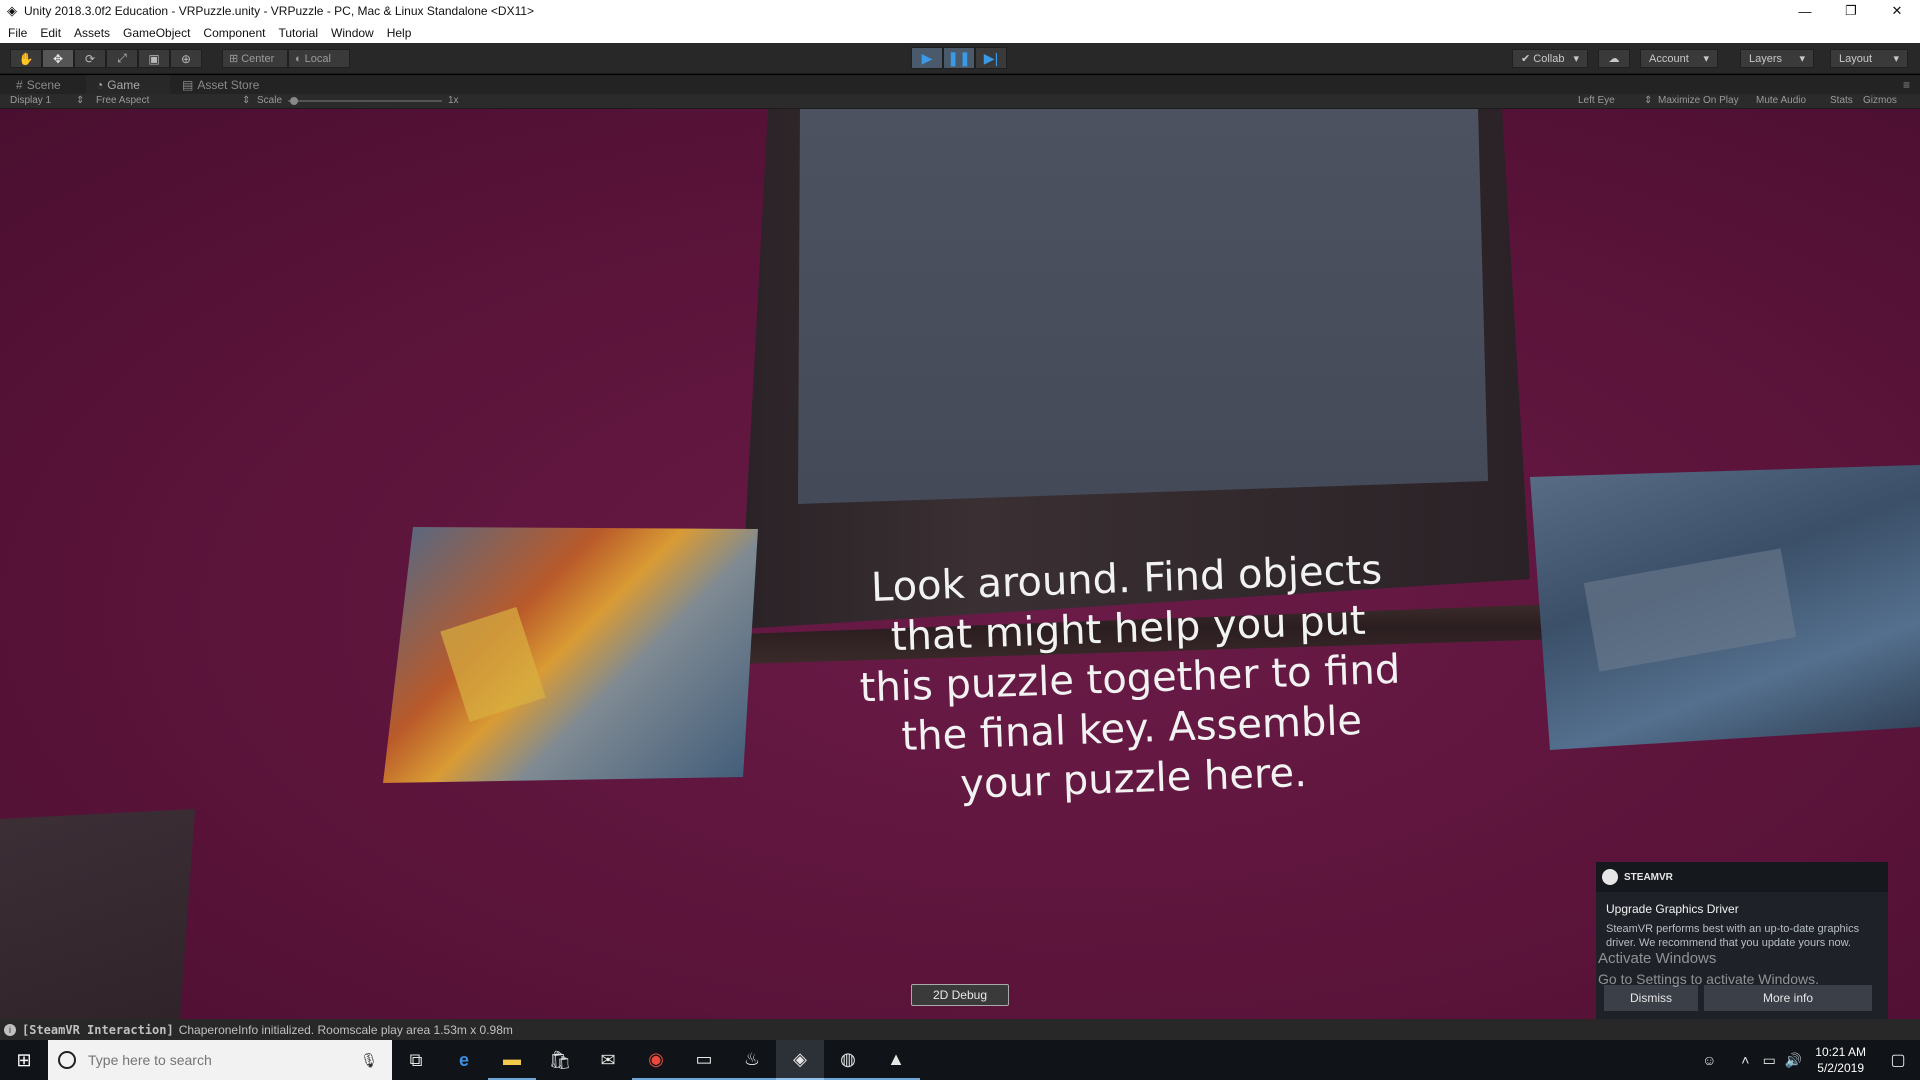  I want to click on taskbar-clock: 10:21 AM 5/2/2019, so click(1840, 1060).